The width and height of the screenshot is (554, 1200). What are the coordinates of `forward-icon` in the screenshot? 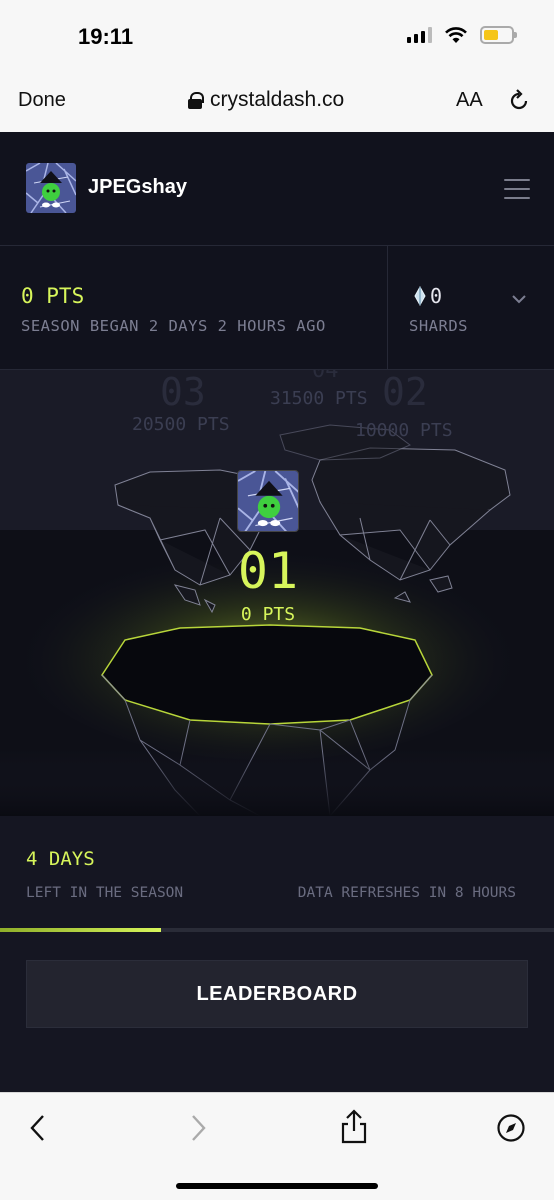 It's located at (198, 1128).